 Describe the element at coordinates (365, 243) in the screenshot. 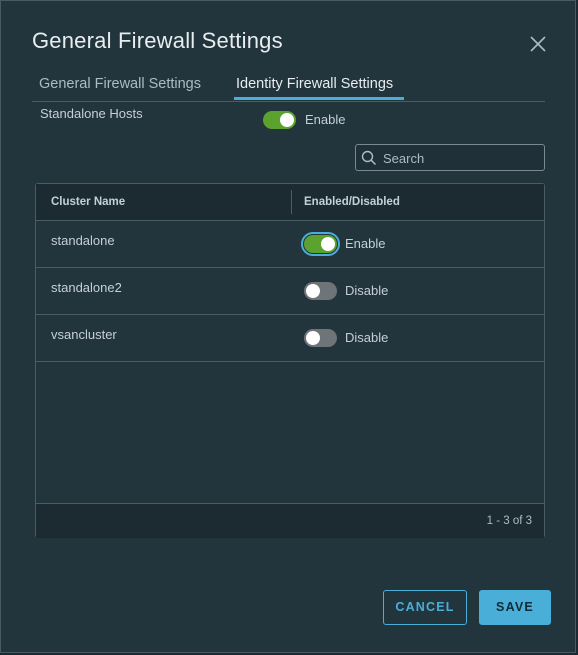

I see `row-status-text: Enable` at that location.